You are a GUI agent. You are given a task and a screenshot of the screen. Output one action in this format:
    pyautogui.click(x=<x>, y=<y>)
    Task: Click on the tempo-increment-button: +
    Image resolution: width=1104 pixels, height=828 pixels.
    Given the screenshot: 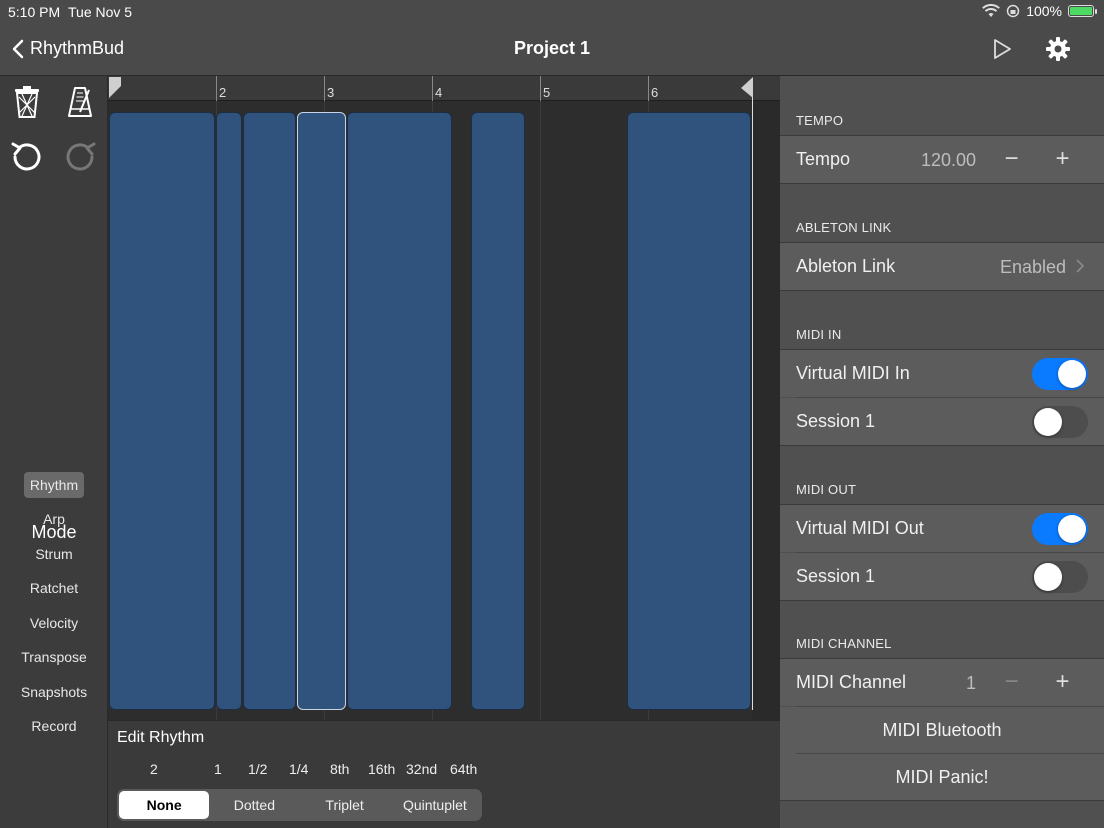 What is the action you would take?
    pyautogui.click(x=1062, y=159)
    